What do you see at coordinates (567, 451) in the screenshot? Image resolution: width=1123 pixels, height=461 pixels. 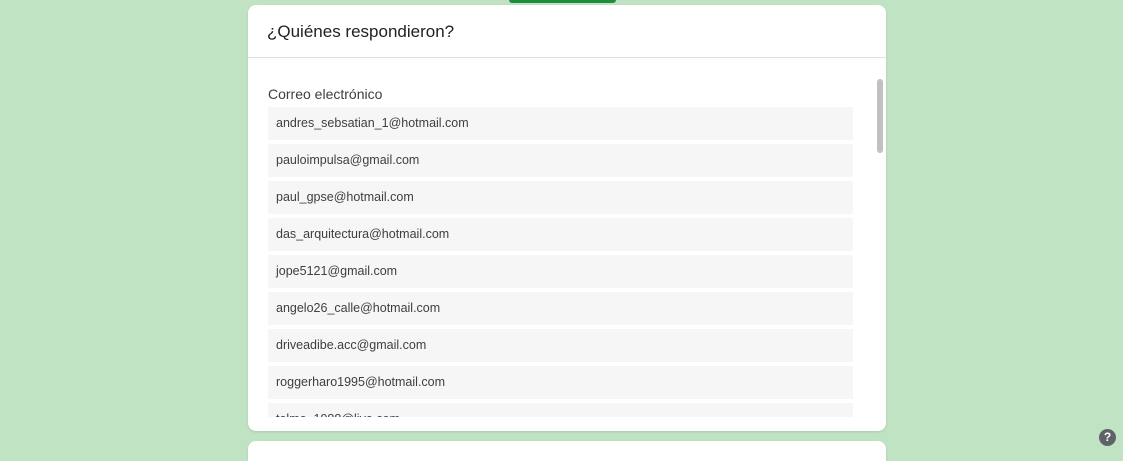 I see `next-card` at bounding box center [567, 451].